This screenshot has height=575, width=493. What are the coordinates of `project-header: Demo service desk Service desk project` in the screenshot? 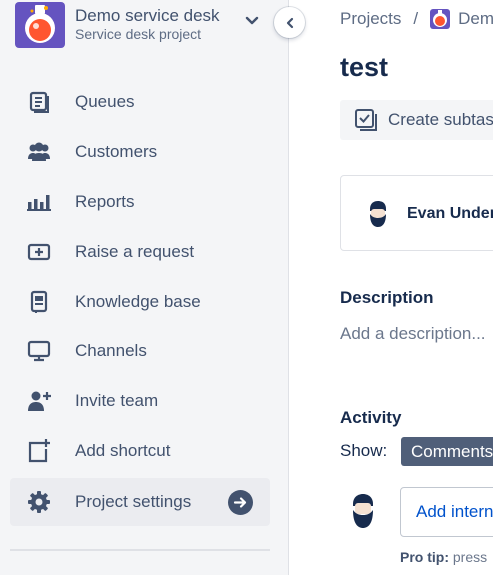 It's located at (140, 25).